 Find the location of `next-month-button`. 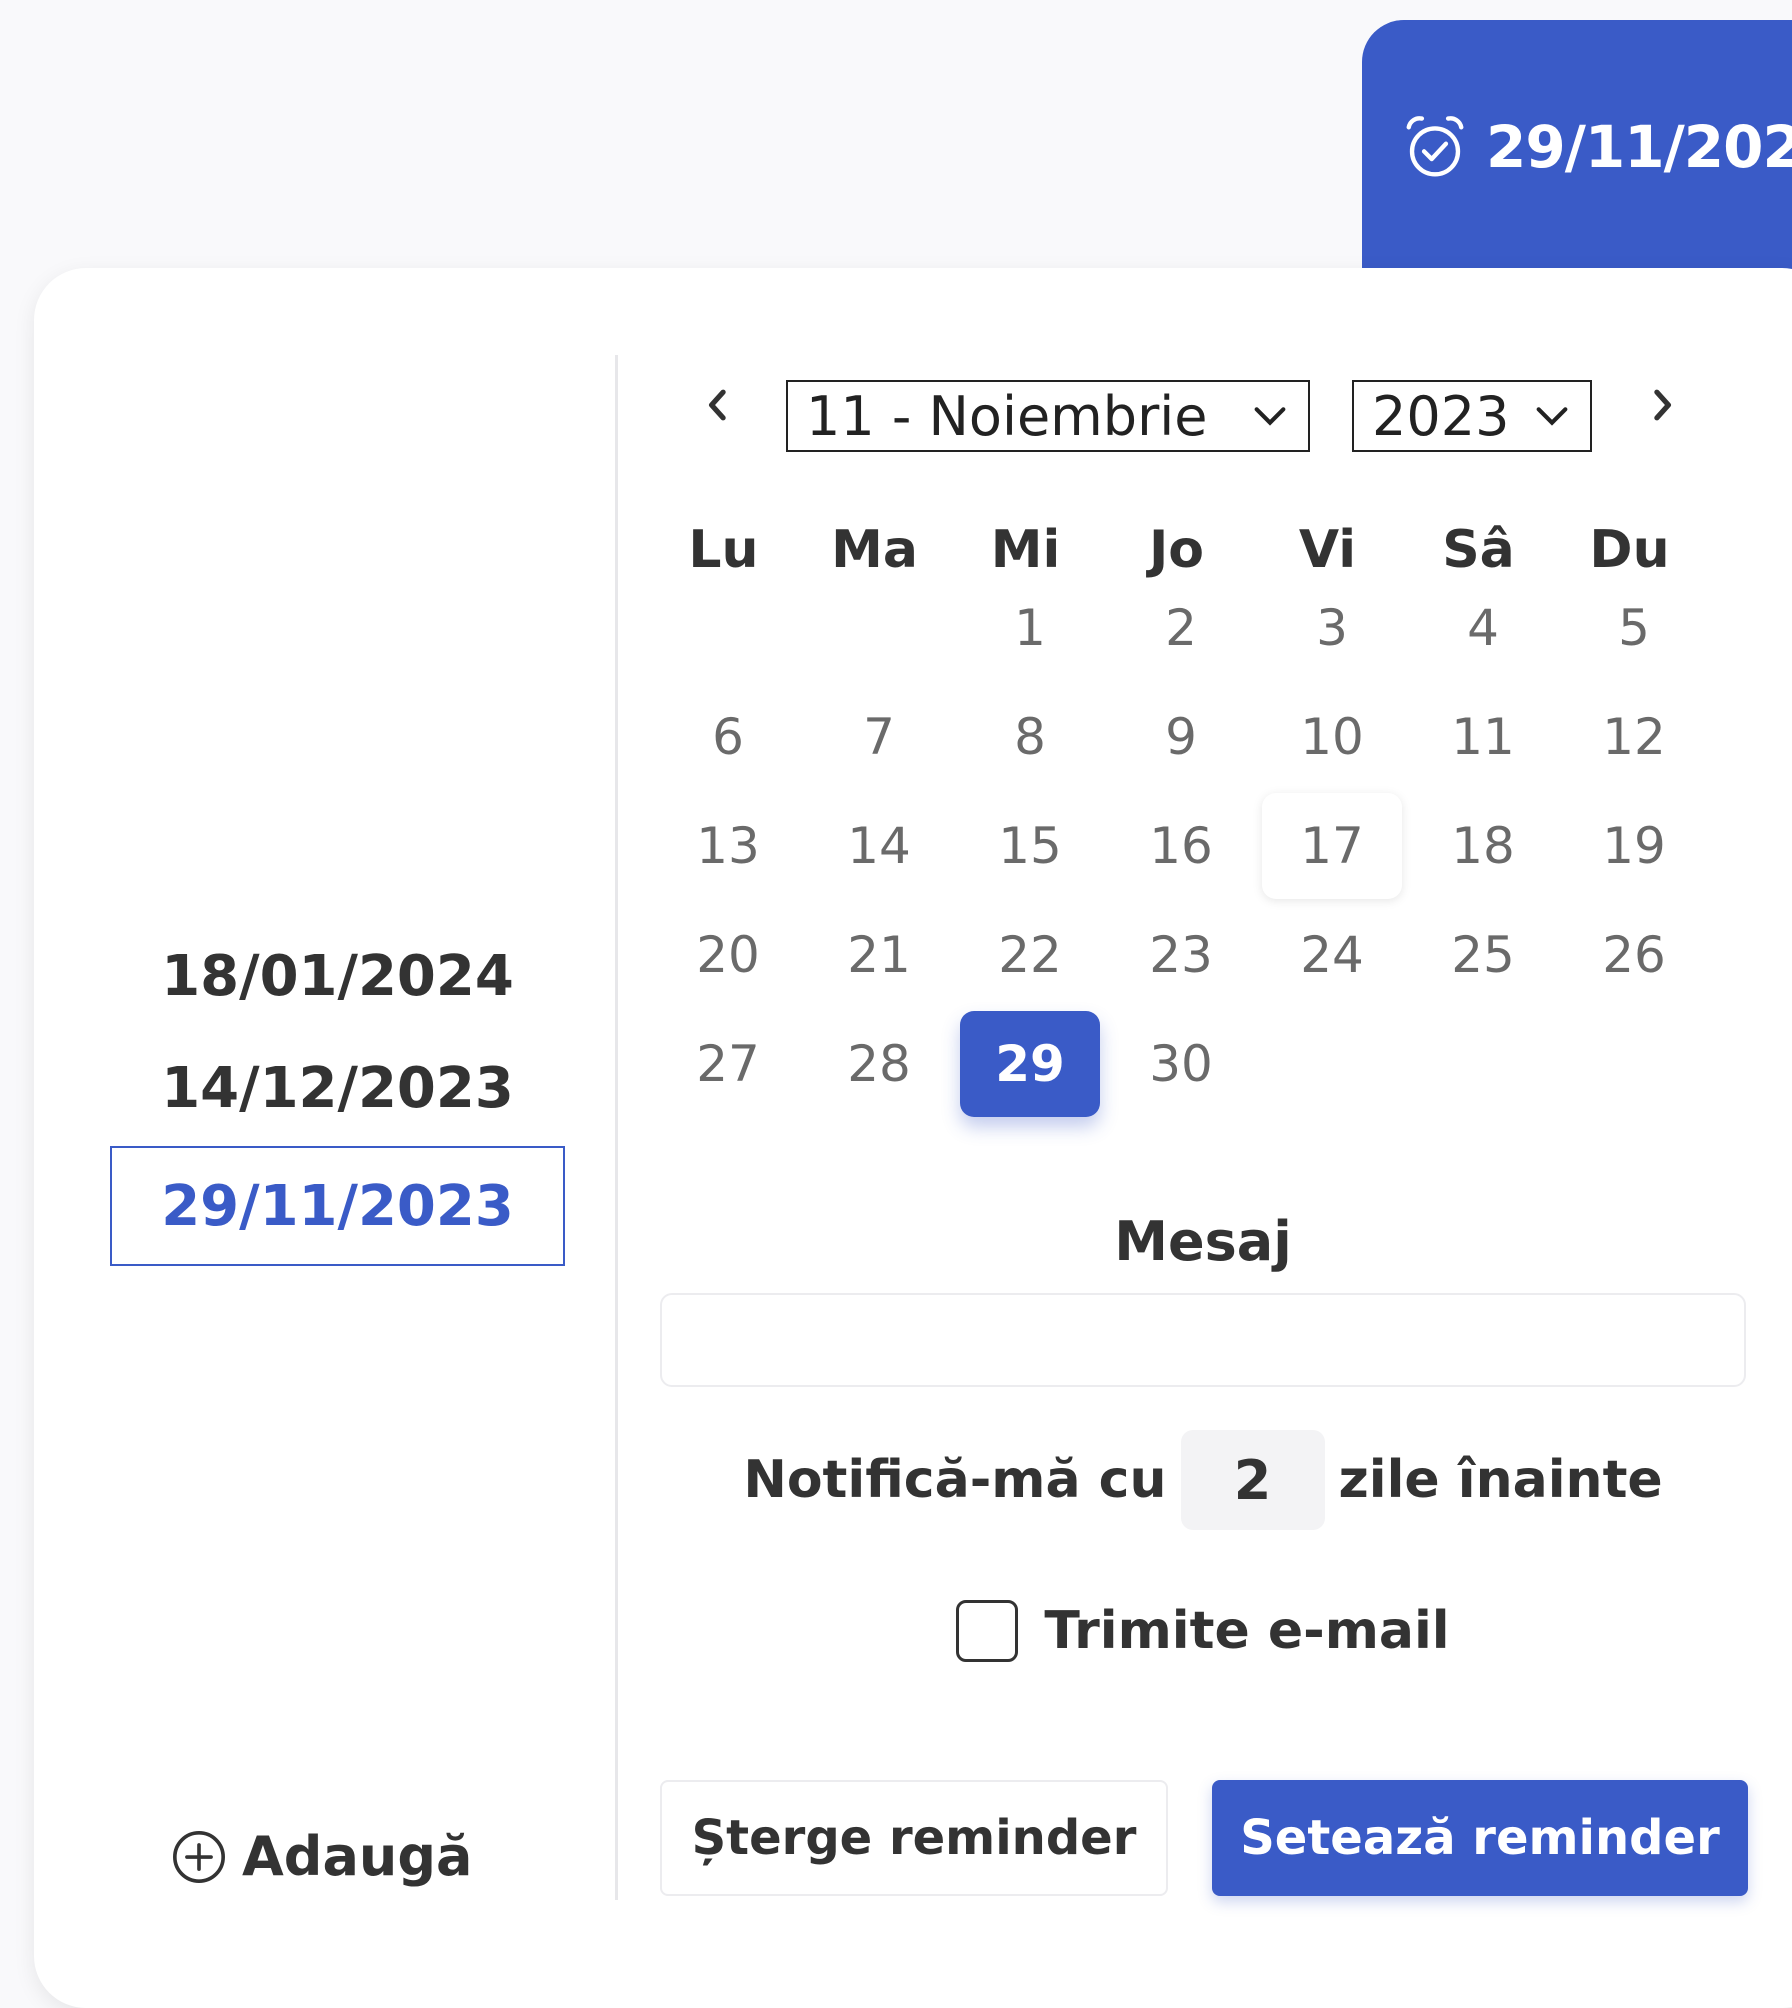

next-month-button is located at coordinates (1662, 405).